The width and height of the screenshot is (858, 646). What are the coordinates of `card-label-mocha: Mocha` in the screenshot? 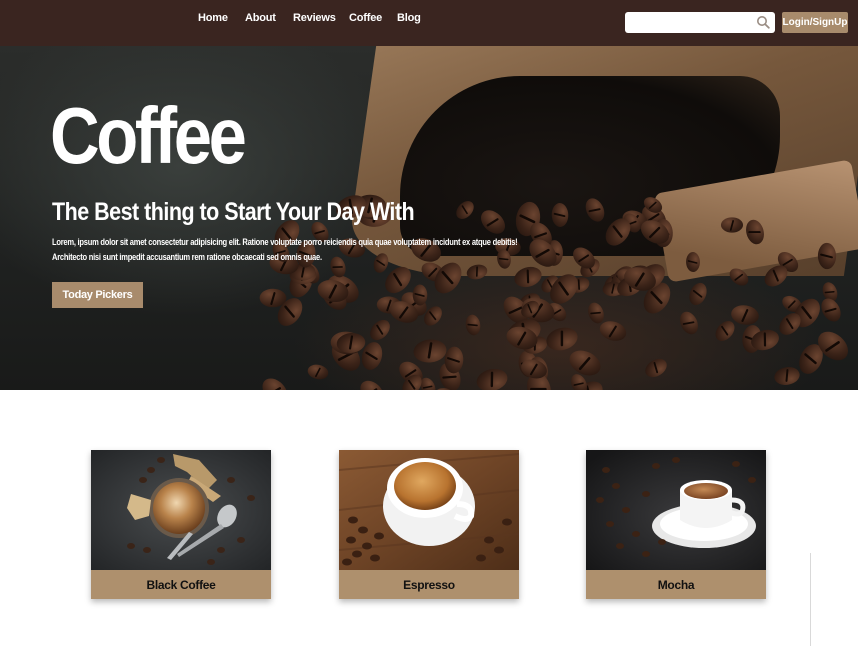 It's located at (676, 584).